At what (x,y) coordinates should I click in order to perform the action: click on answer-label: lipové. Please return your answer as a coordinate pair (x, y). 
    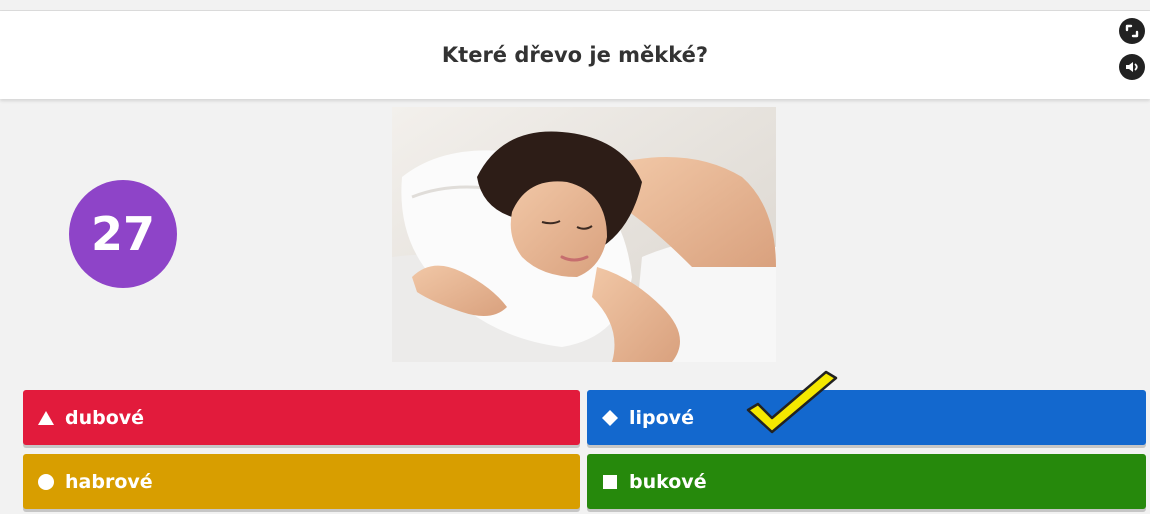
    Looking at the image, I should click on (661, 417).